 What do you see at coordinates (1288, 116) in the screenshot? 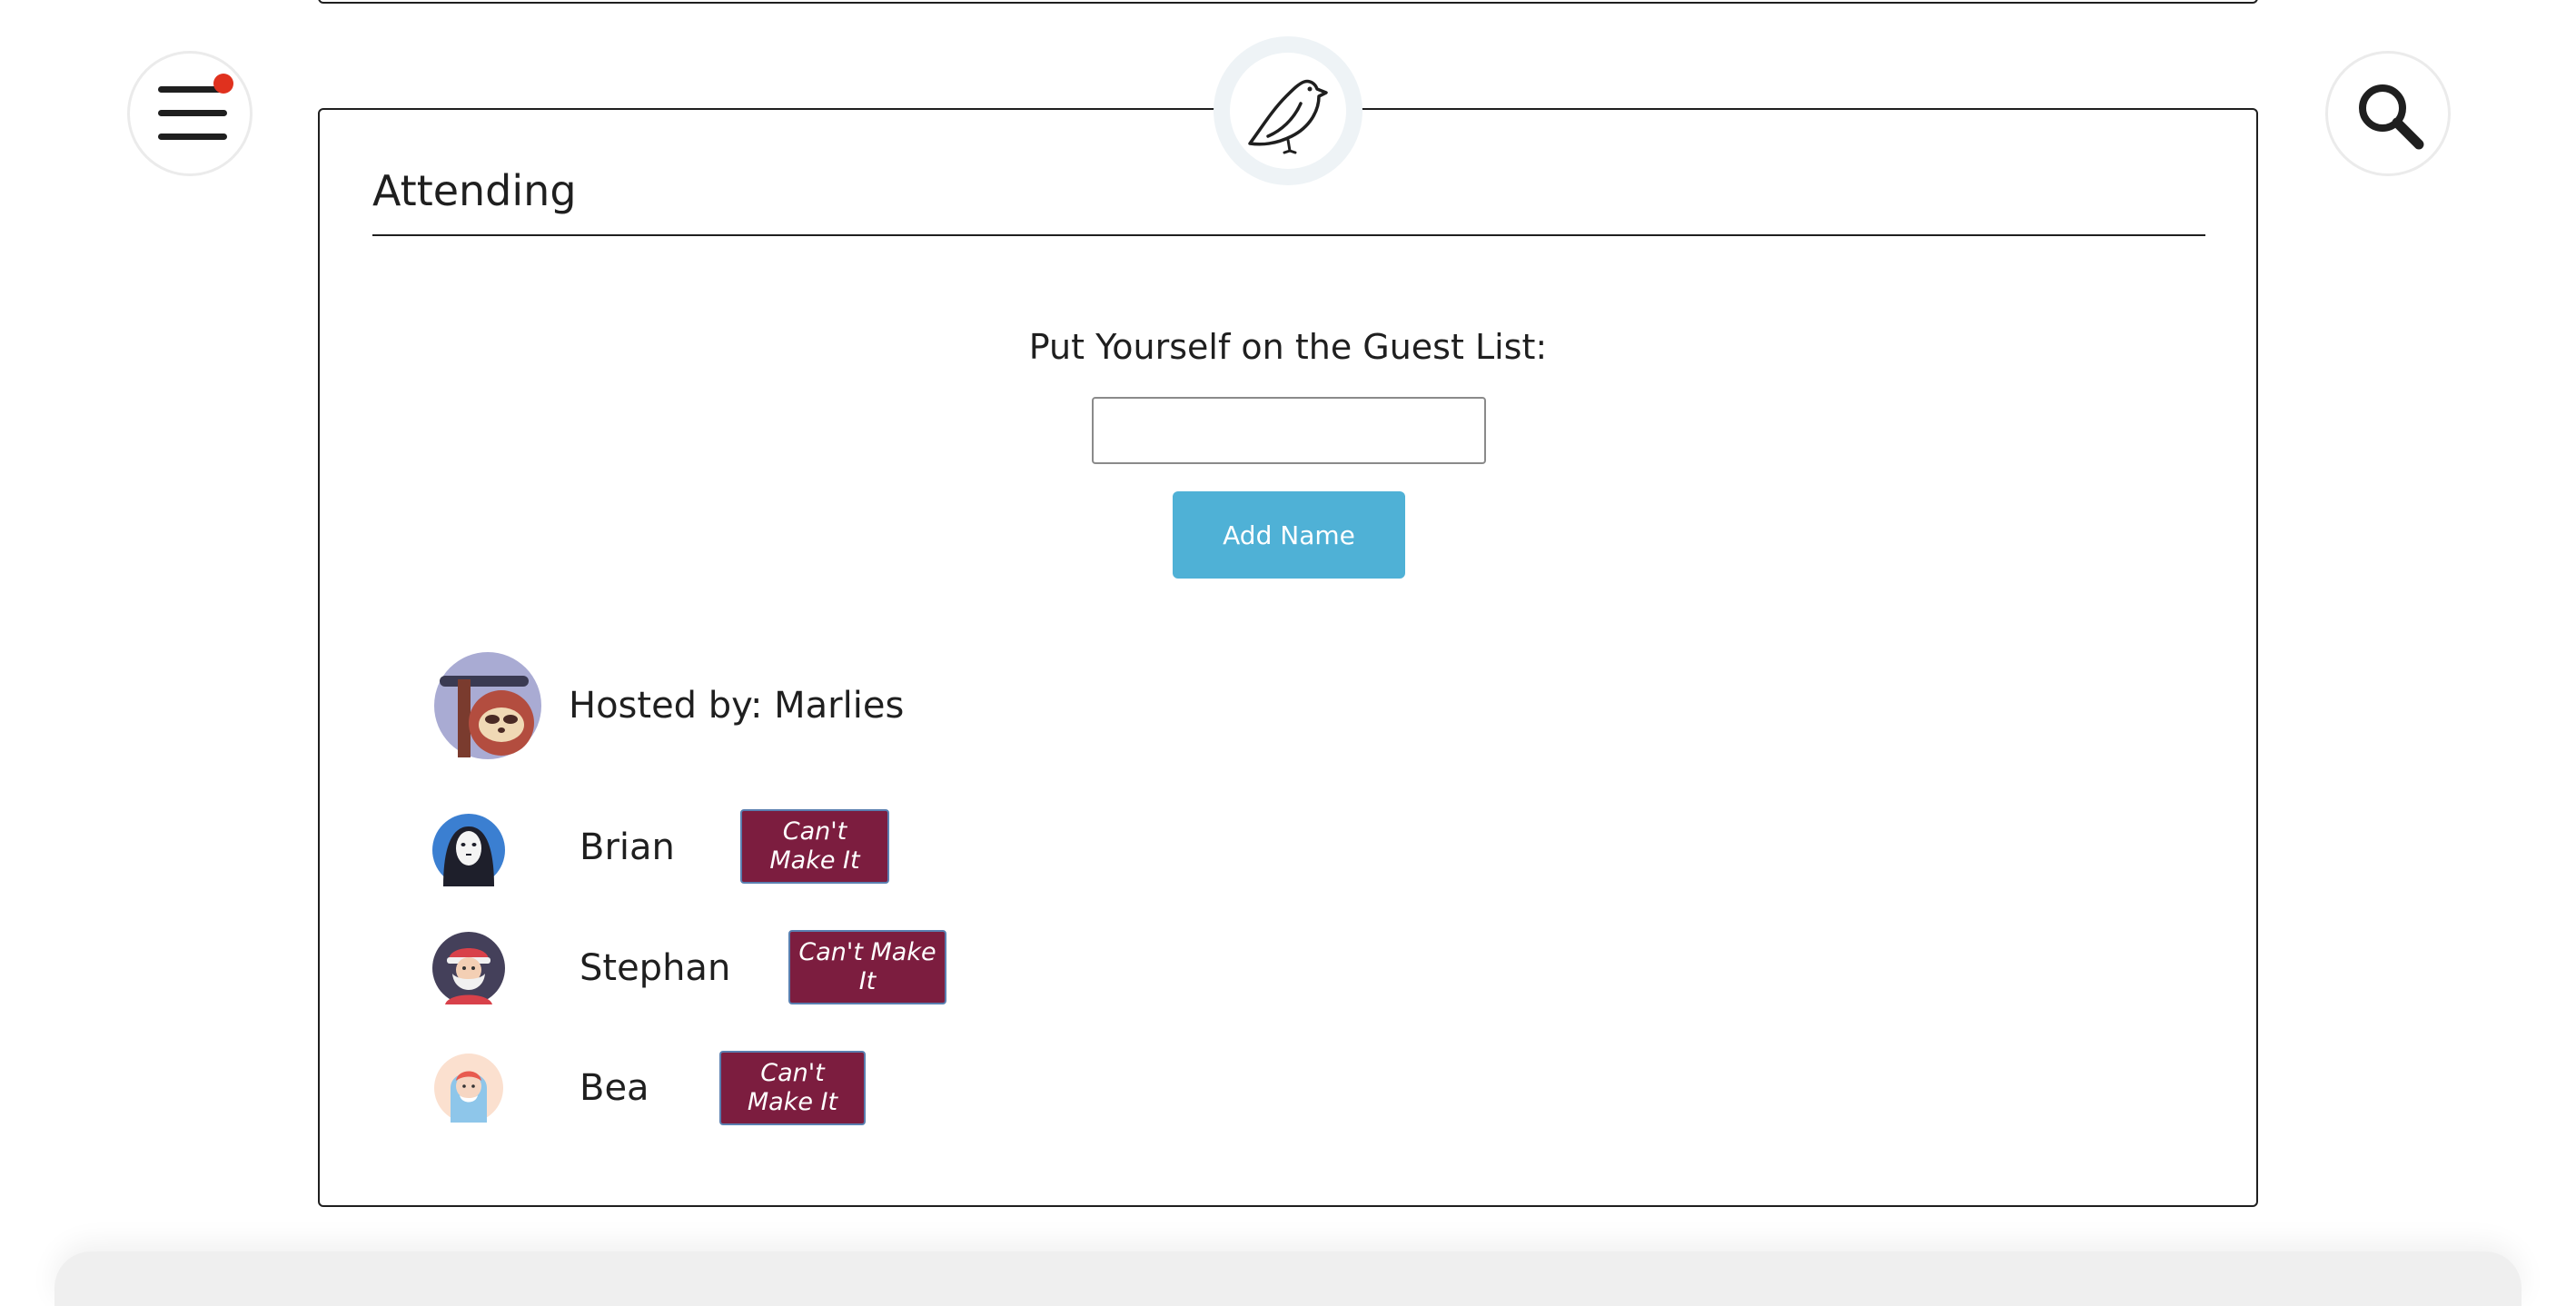
I see `bird-icon` at bounding box center [1288, 116].